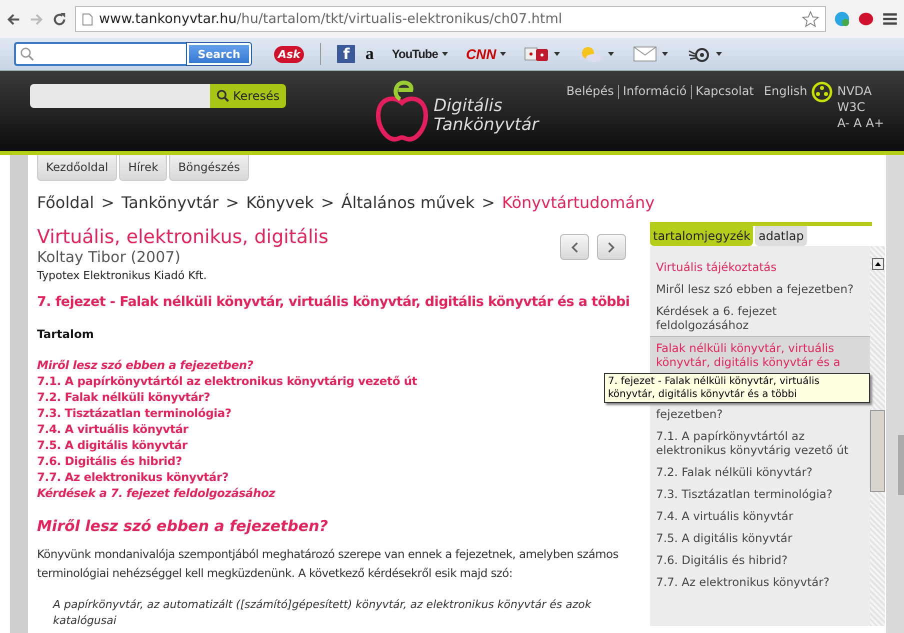 The image size is (904, 633). What do you see at coordinates (112, 445) in the screenshot?
I see `contents-link: 7.5. A digitális könyvtár` at bounding box center [112, 445].